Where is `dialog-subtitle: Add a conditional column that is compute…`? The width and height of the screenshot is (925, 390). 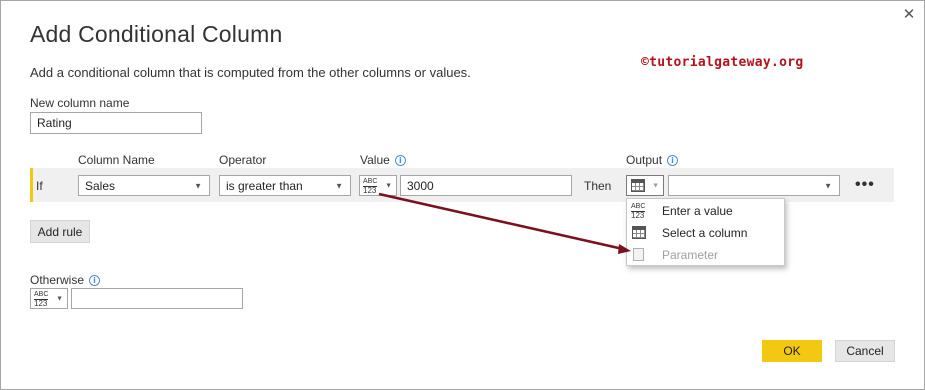 dialog-subtitle: Add a conditional column that is compute… is located at coordinates (250, 72).